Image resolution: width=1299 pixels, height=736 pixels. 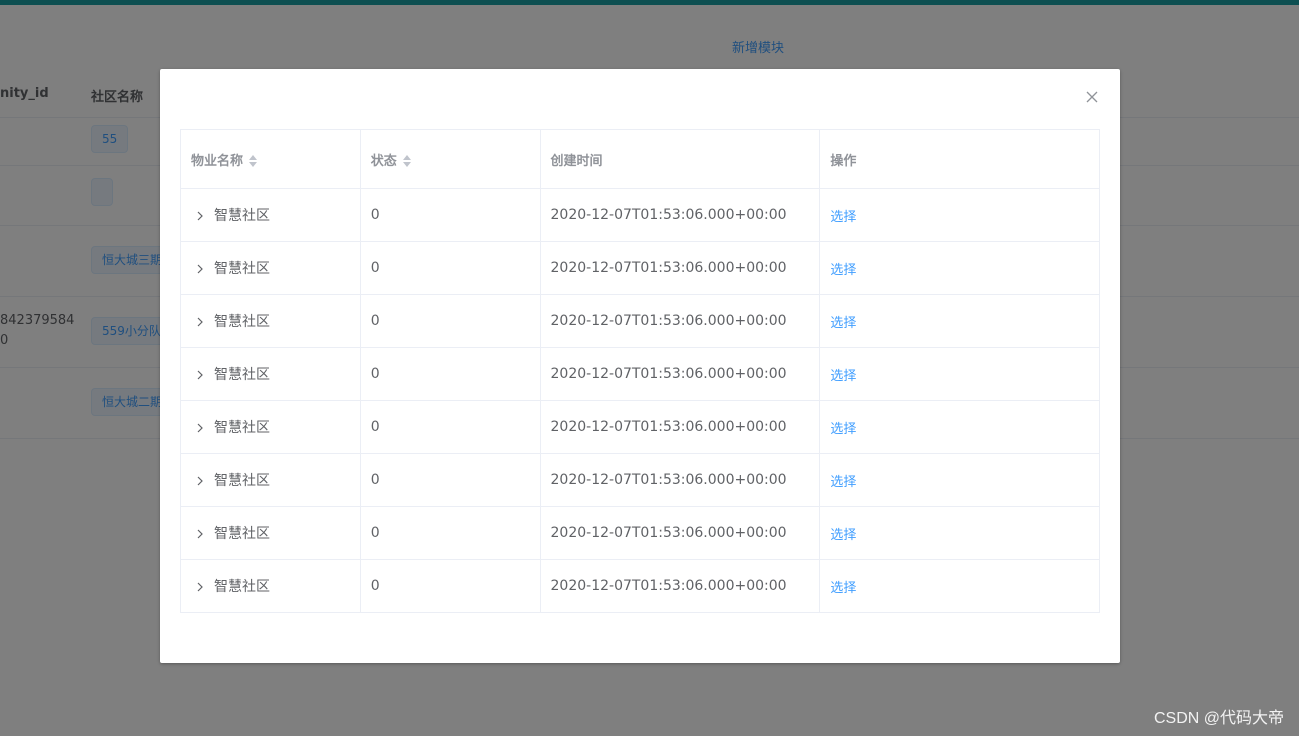 What do you see at coordinates (450, 159) in the screenshot?
I see `column-header-status: 状态` at bounding box center [450, 159].